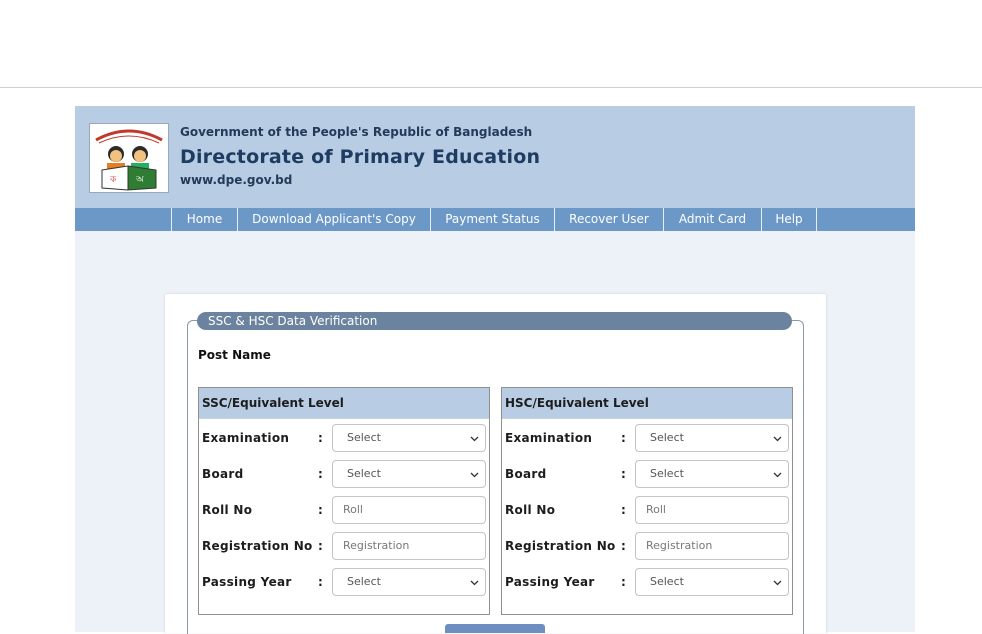  Describe the element at coordinates (139, 180) in the screenshot. I see `svg-text: অ` at that location.